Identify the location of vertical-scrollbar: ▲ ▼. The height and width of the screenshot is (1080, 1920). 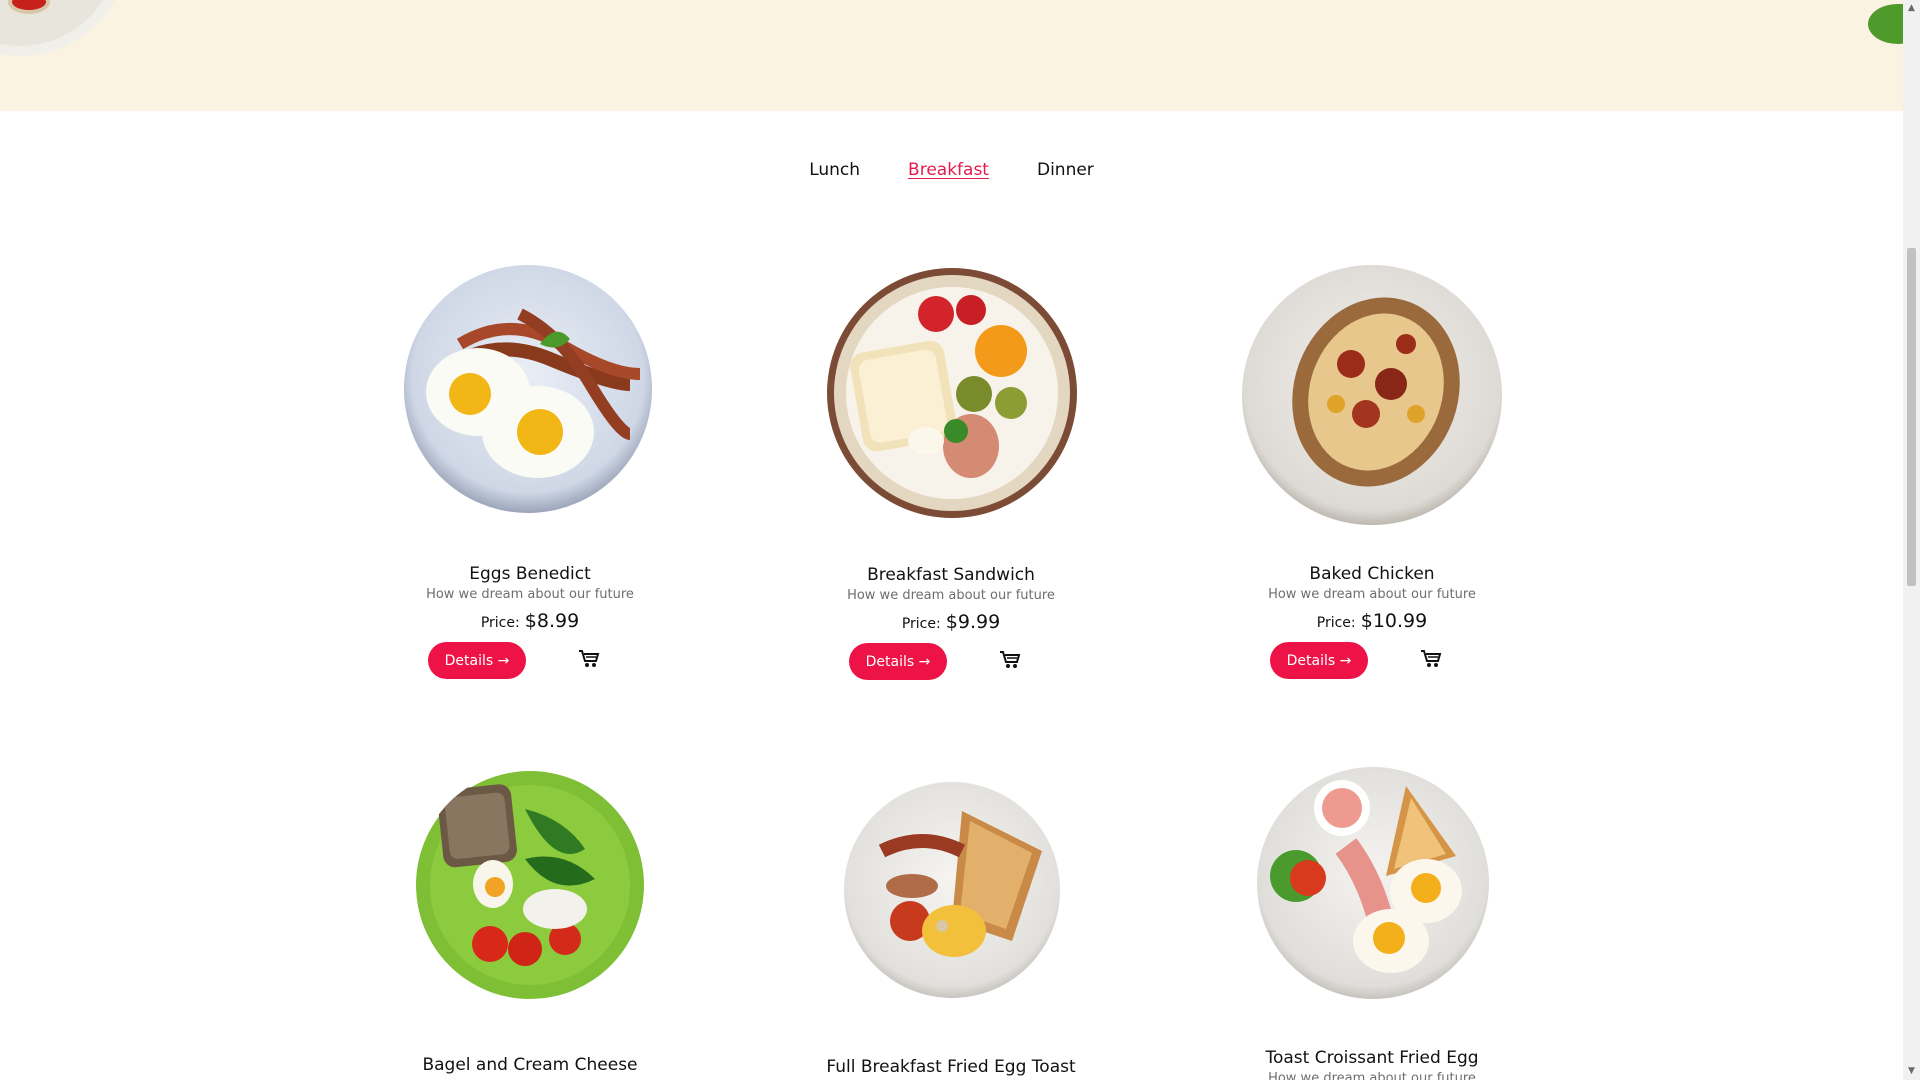
(1911, 540).